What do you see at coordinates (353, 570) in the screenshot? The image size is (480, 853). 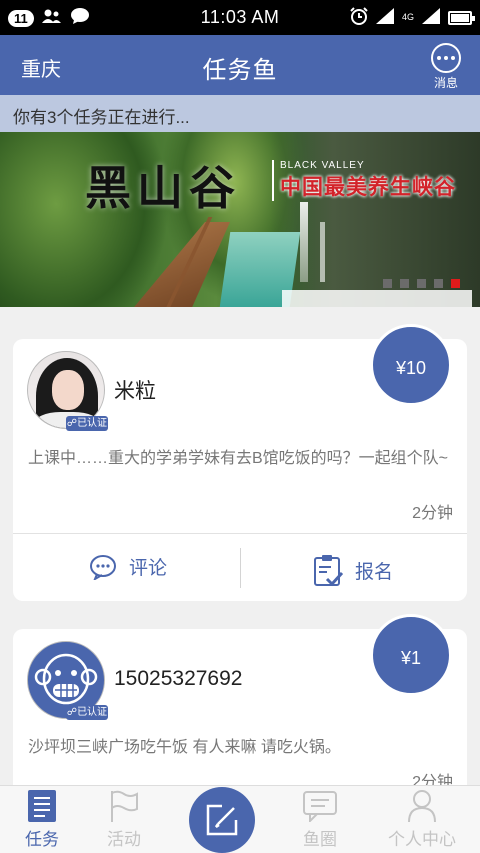 I see `signup-button: 报名` at bounding box center [353, 570].